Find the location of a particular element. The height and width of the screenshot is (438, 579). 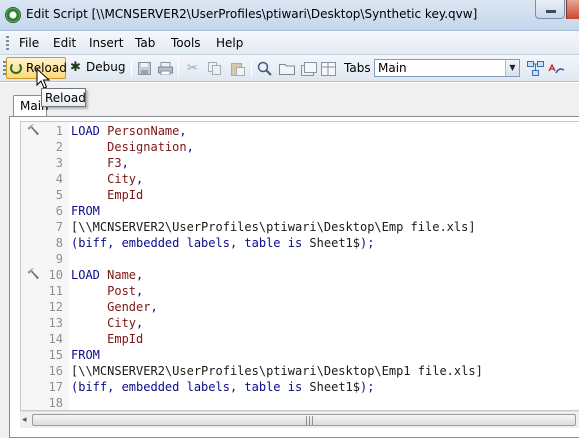

line-number: 18 is located at coordinates (55, 403).